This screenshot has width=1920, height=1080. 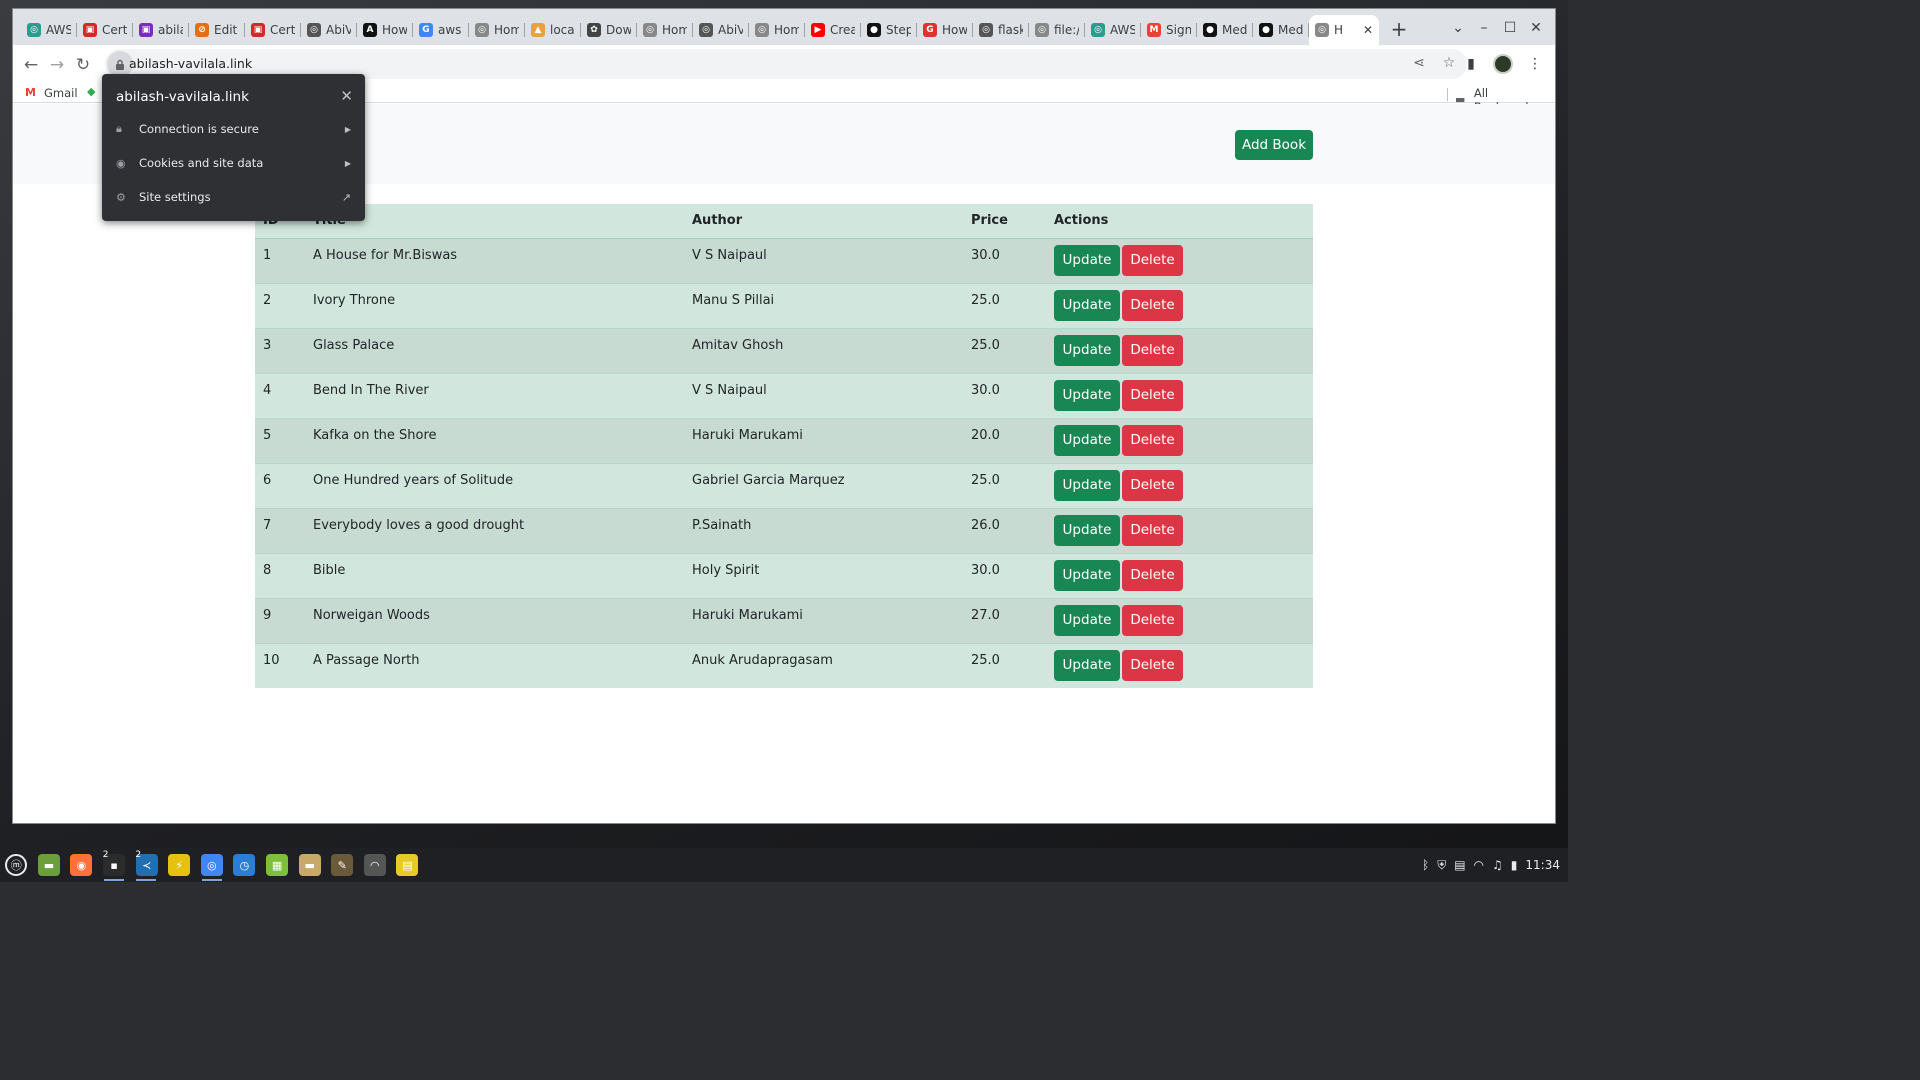 I want to click on new-tab-button: +, so click(x=1399, y=30).